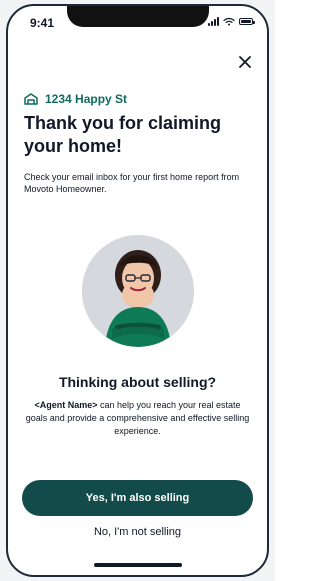 This screenshot has height=581, width=320. I want to click on status-bar: 9:41, so click(137, 21).